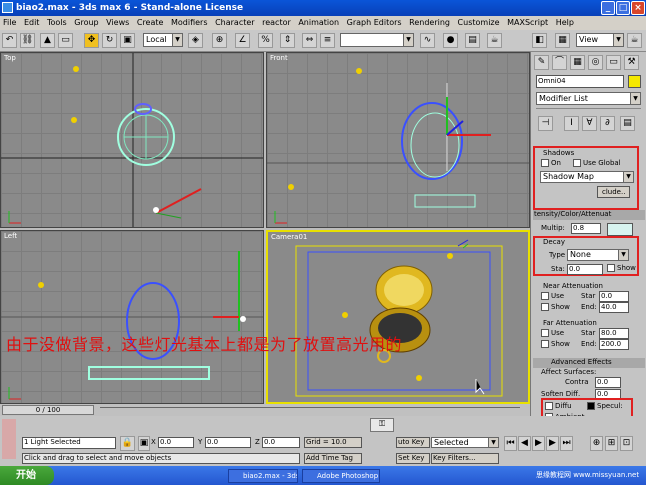 This screenshot has height=485, width=646. I want to click on render-teapot-icon: ☕, so click(634, 40).